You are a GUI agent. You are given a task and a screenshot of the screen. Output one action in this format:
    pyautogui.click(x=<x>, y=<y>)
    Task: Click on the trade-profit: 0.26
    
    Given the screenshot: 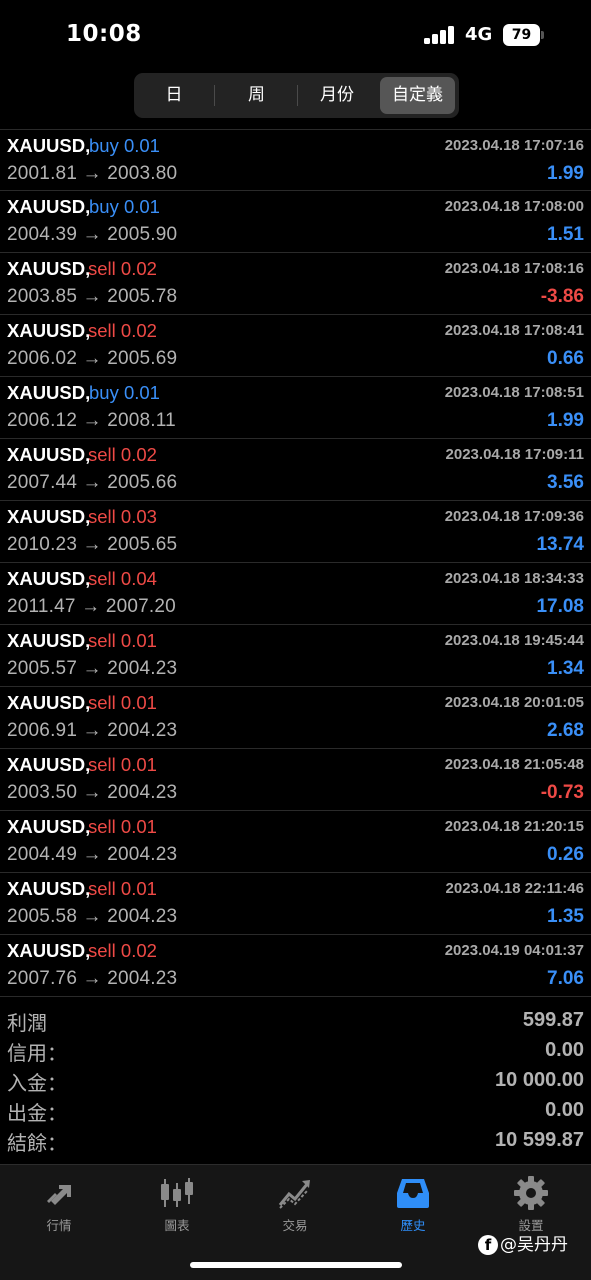 What is the action you would take?
    pyautogui.click(x=565, y=854)
    